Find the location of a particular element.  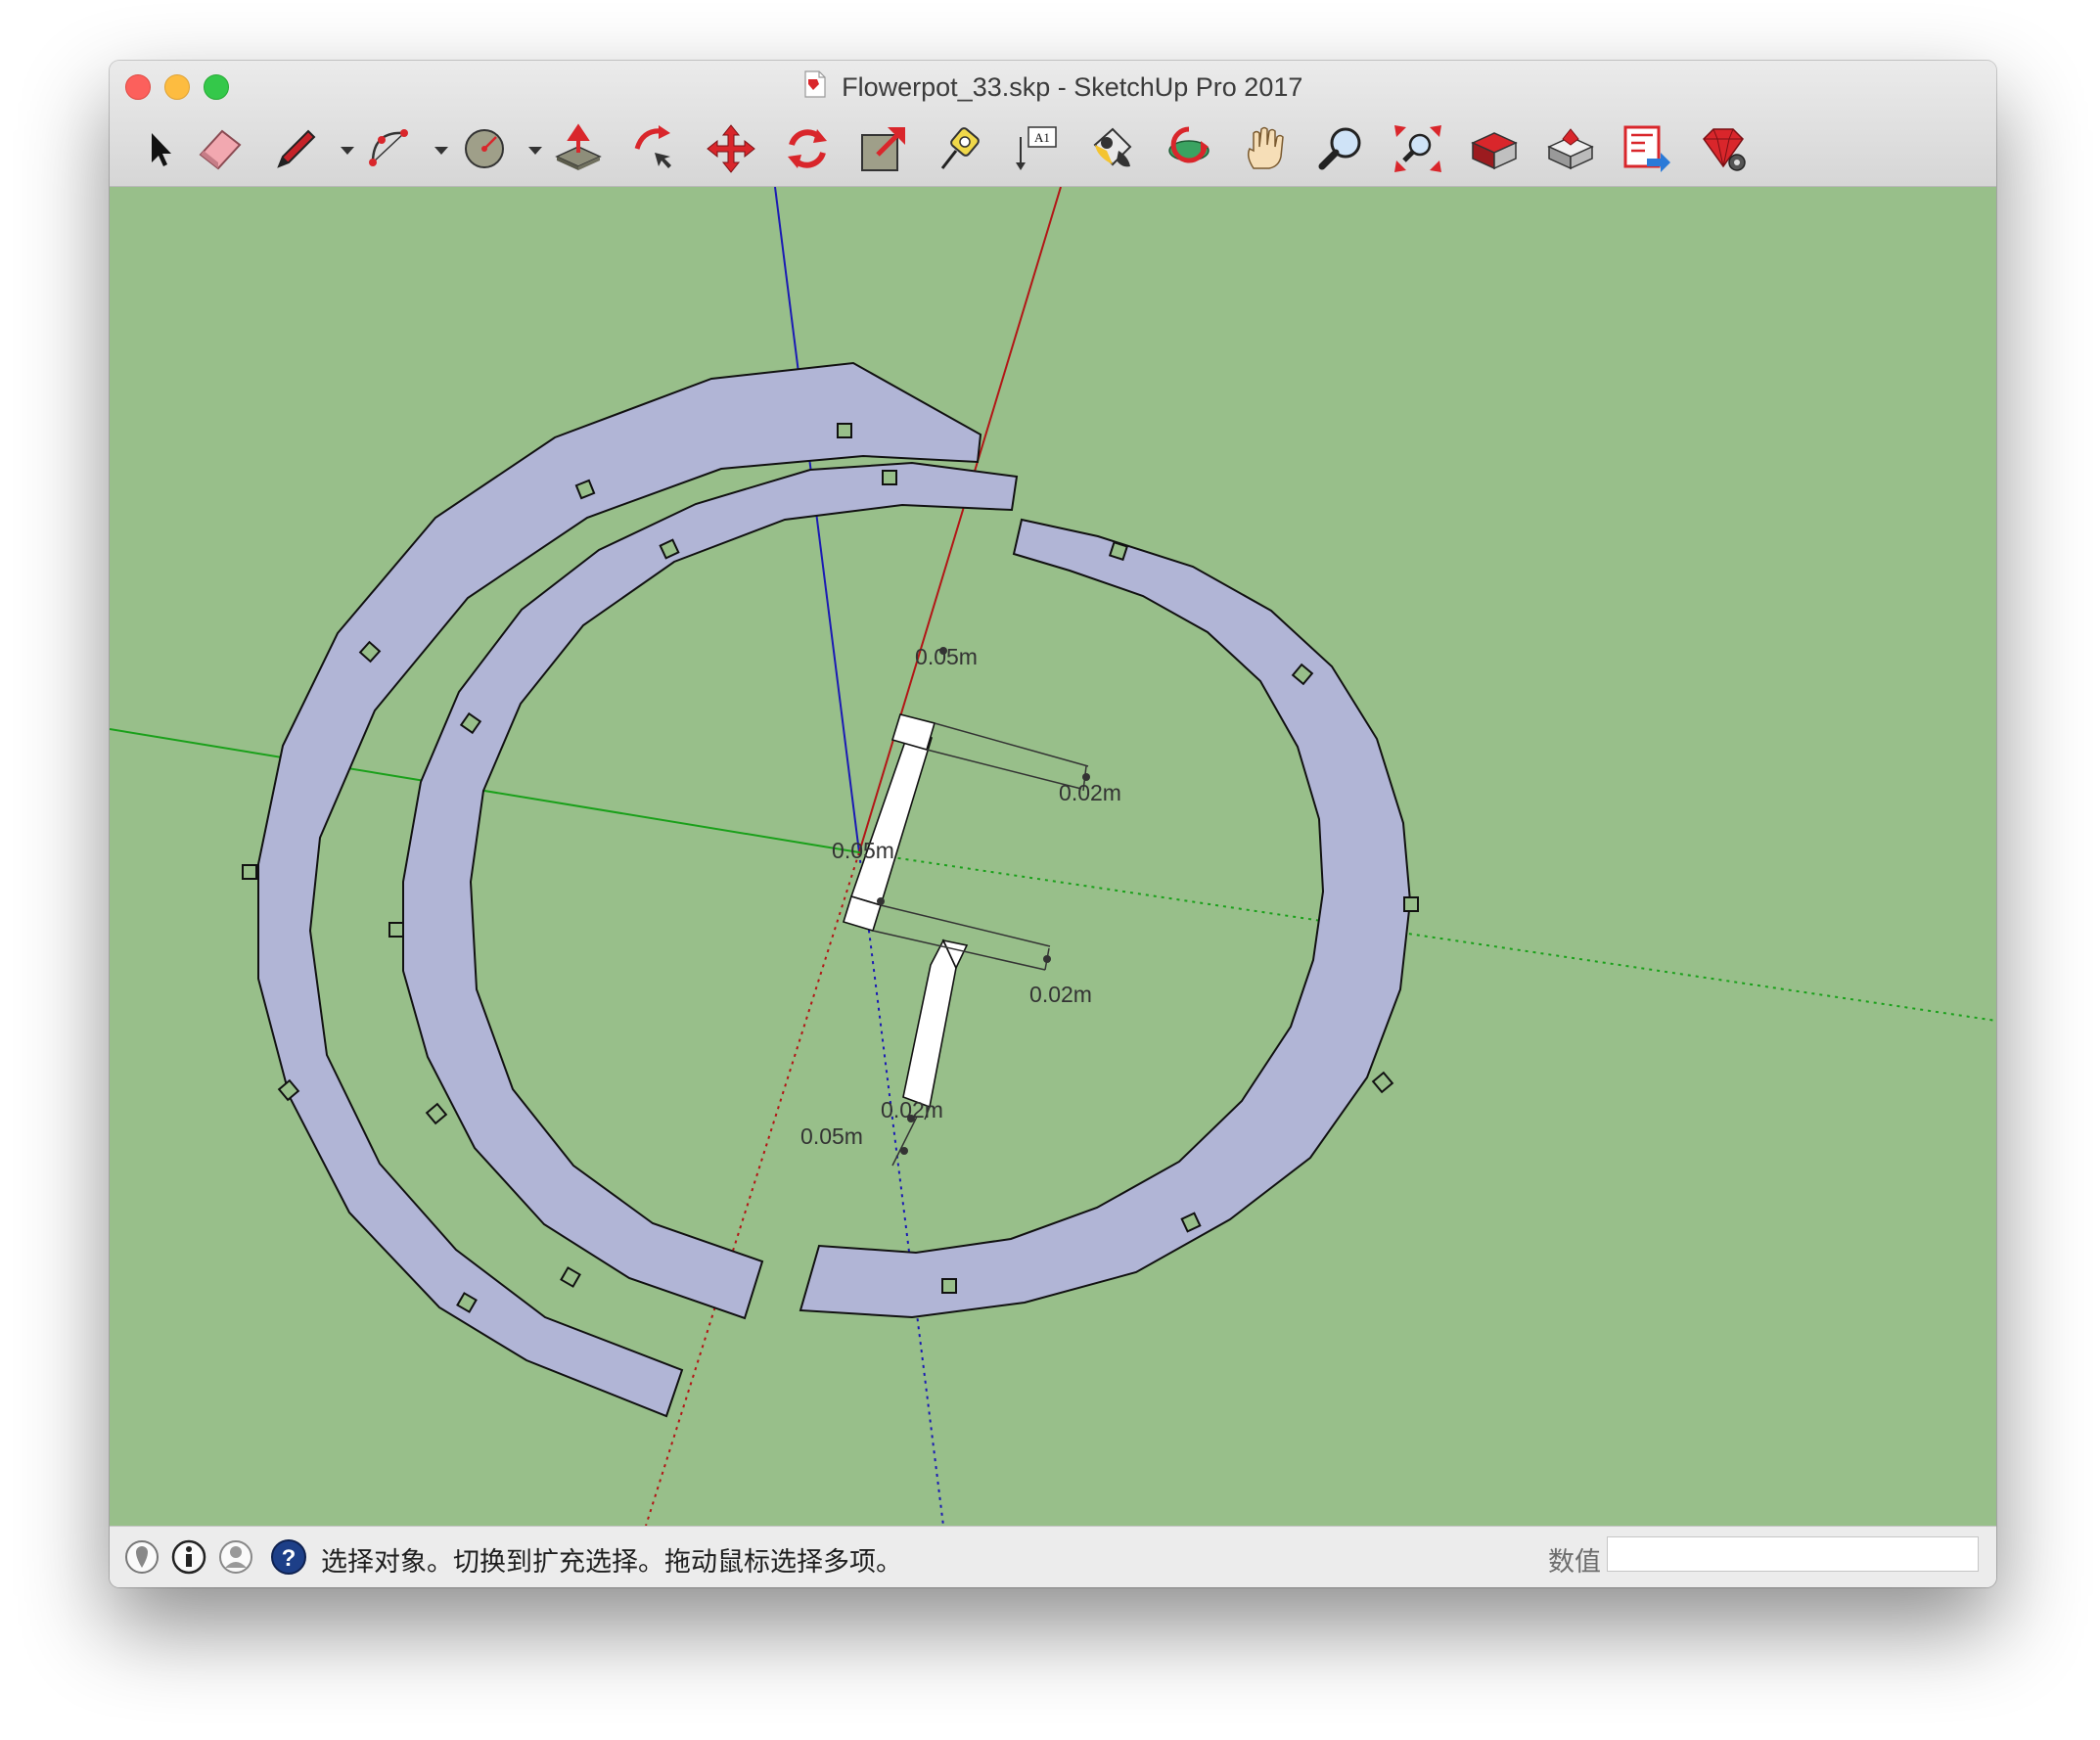

arc-icon is located at coordinates (388, 147).